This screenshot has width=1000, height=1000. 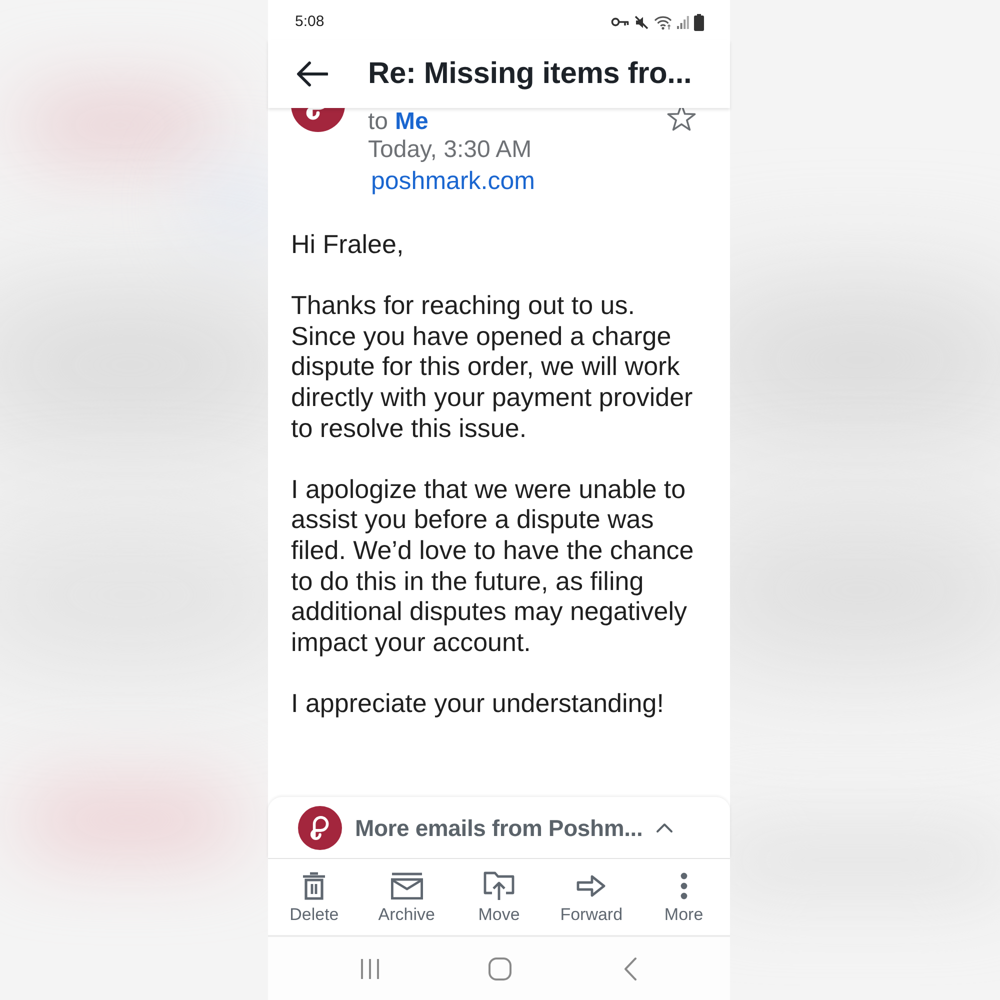 I want to click on recipient-label: to, so click(x=378, y=122).